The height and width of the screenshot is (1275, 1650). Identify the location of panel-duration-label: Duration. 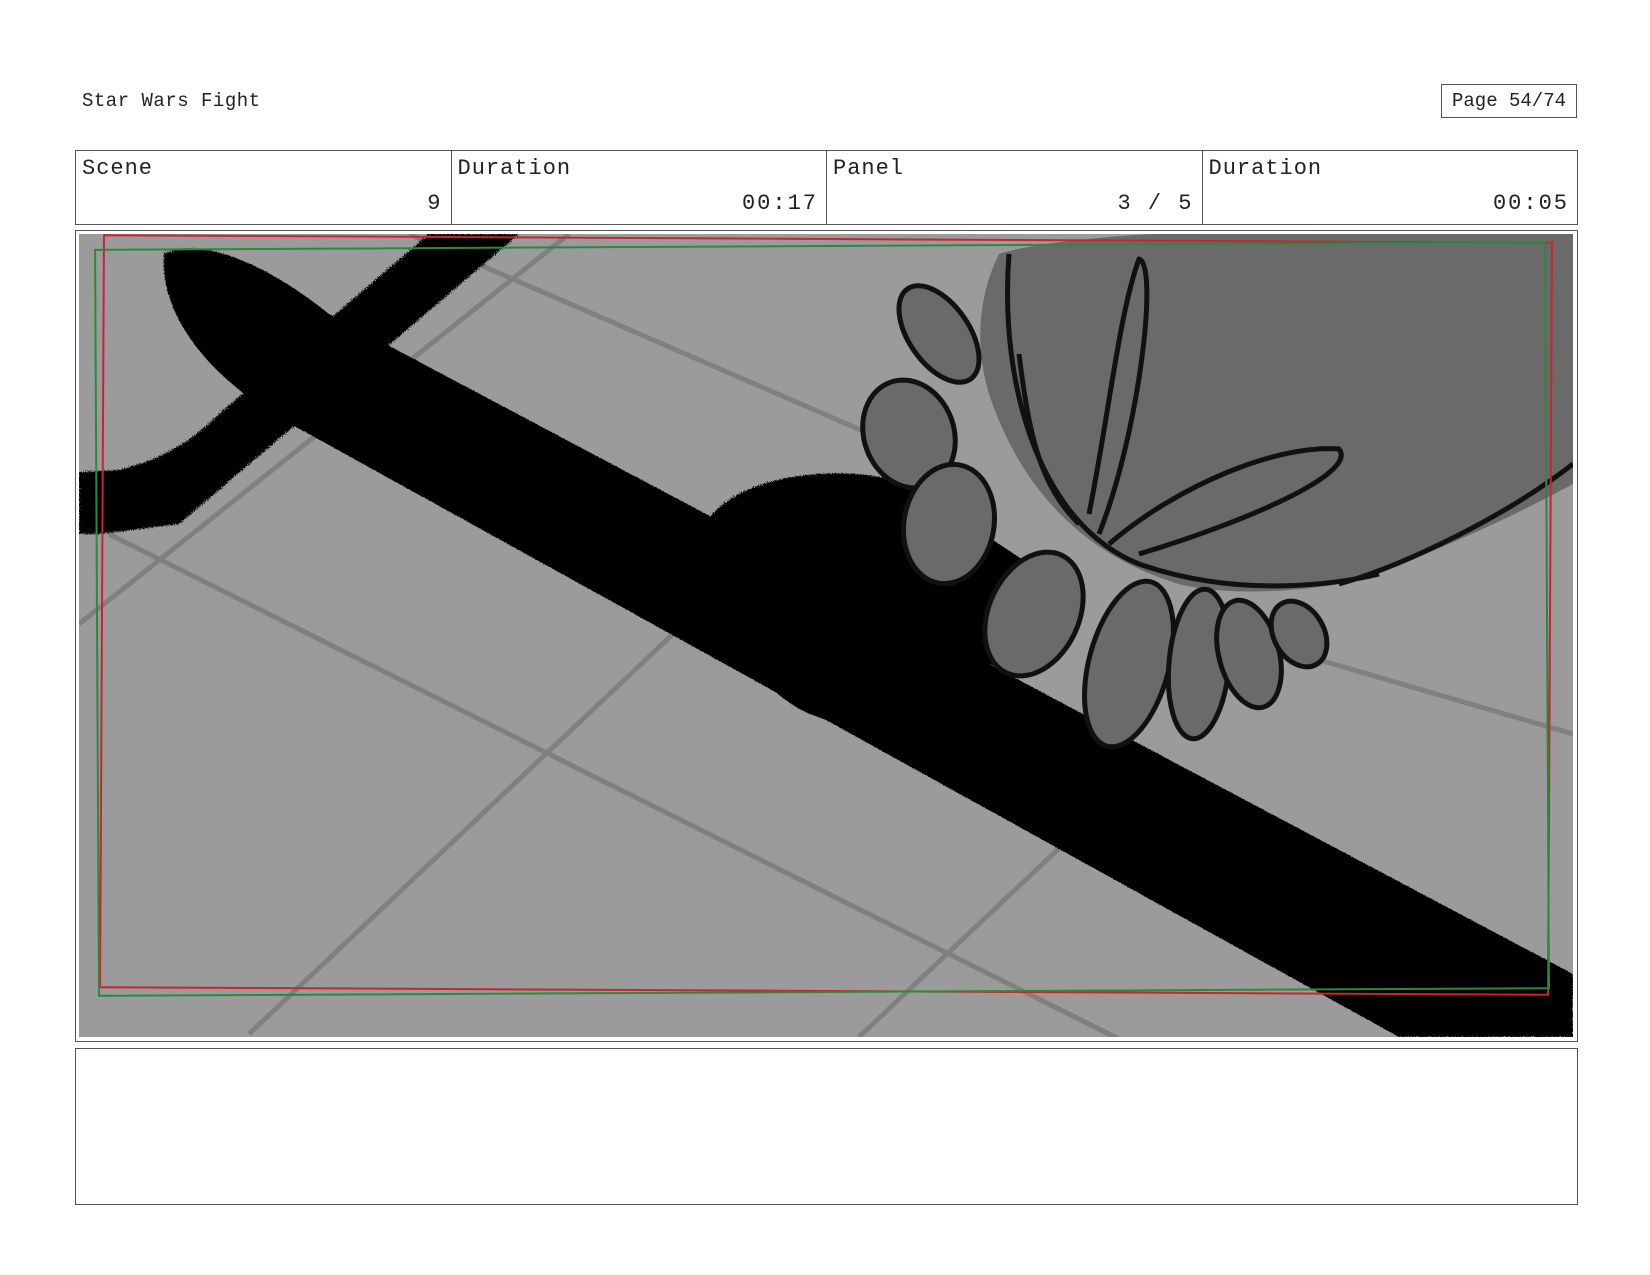
(1265, 168).